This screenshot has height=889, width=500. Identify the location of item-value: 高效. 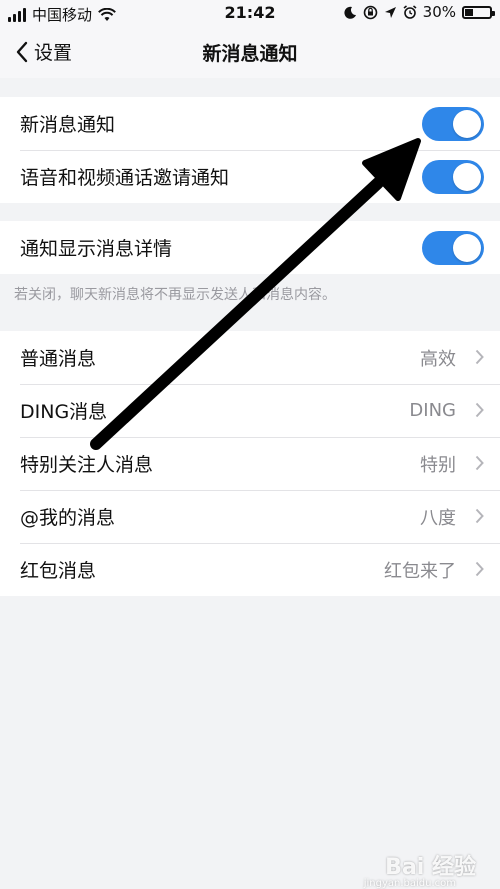
(438, 359).